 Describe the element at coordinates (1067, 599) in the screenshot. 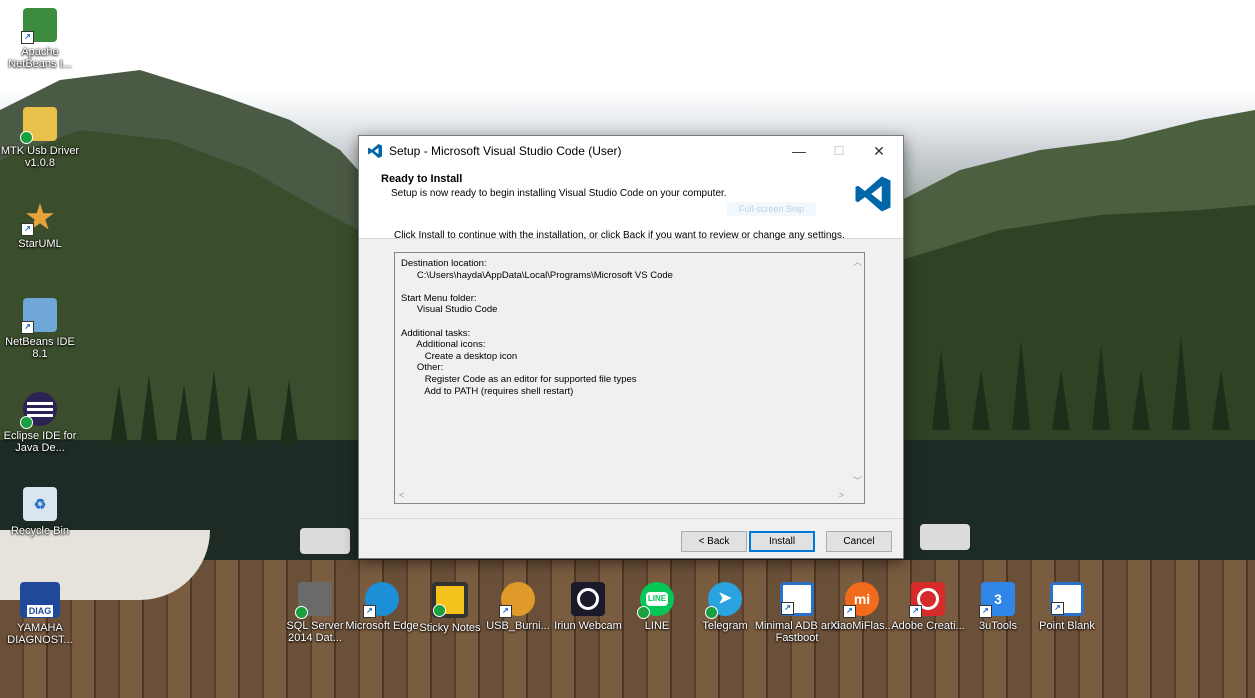

I see `point-blank-icon: ↗` at that location.